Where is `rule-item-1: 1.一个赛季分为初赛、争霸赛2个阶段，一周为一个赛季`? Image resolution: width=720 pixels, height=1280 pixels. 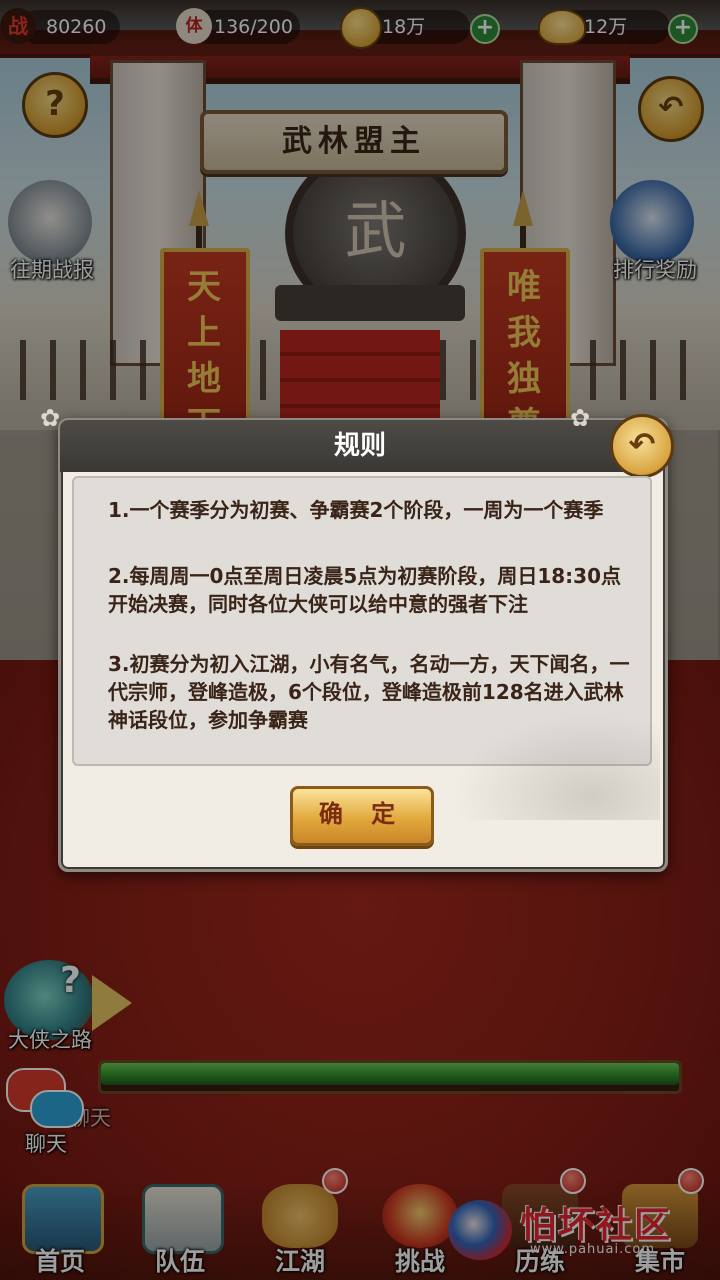 rule-item-1: 1.一个赛季分为初赛、争霸赛2个阶段，一周为一个赛季 is located at coordinates (356, 510).